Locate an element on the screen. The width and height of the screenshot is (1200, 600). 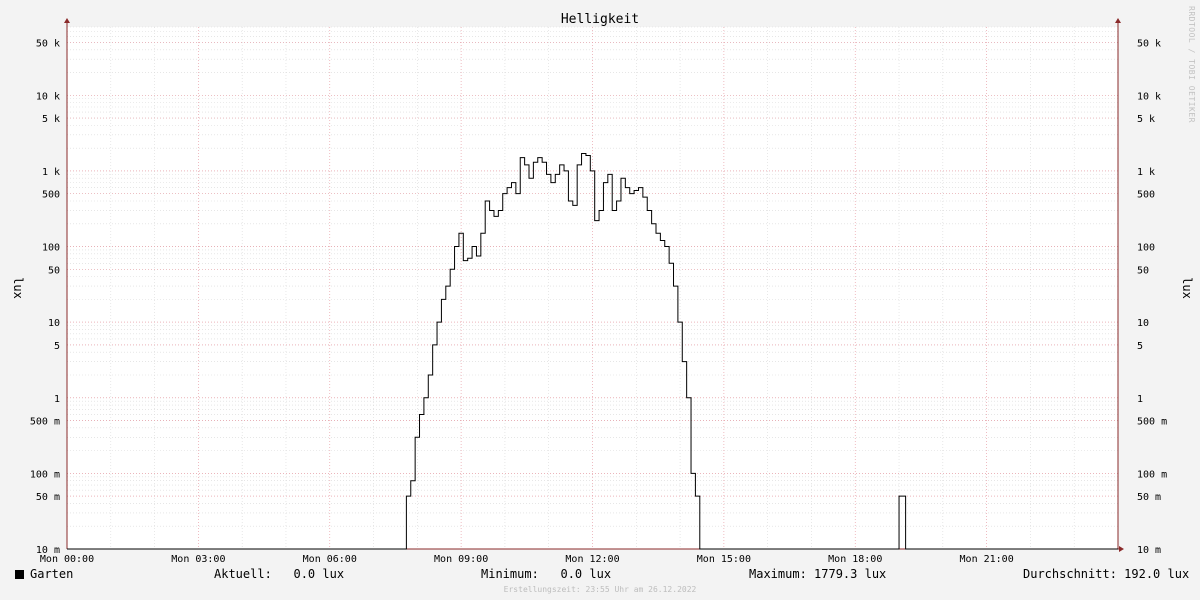
x-tick-label: Mon 03:00 is located at coordinates (198, 559).